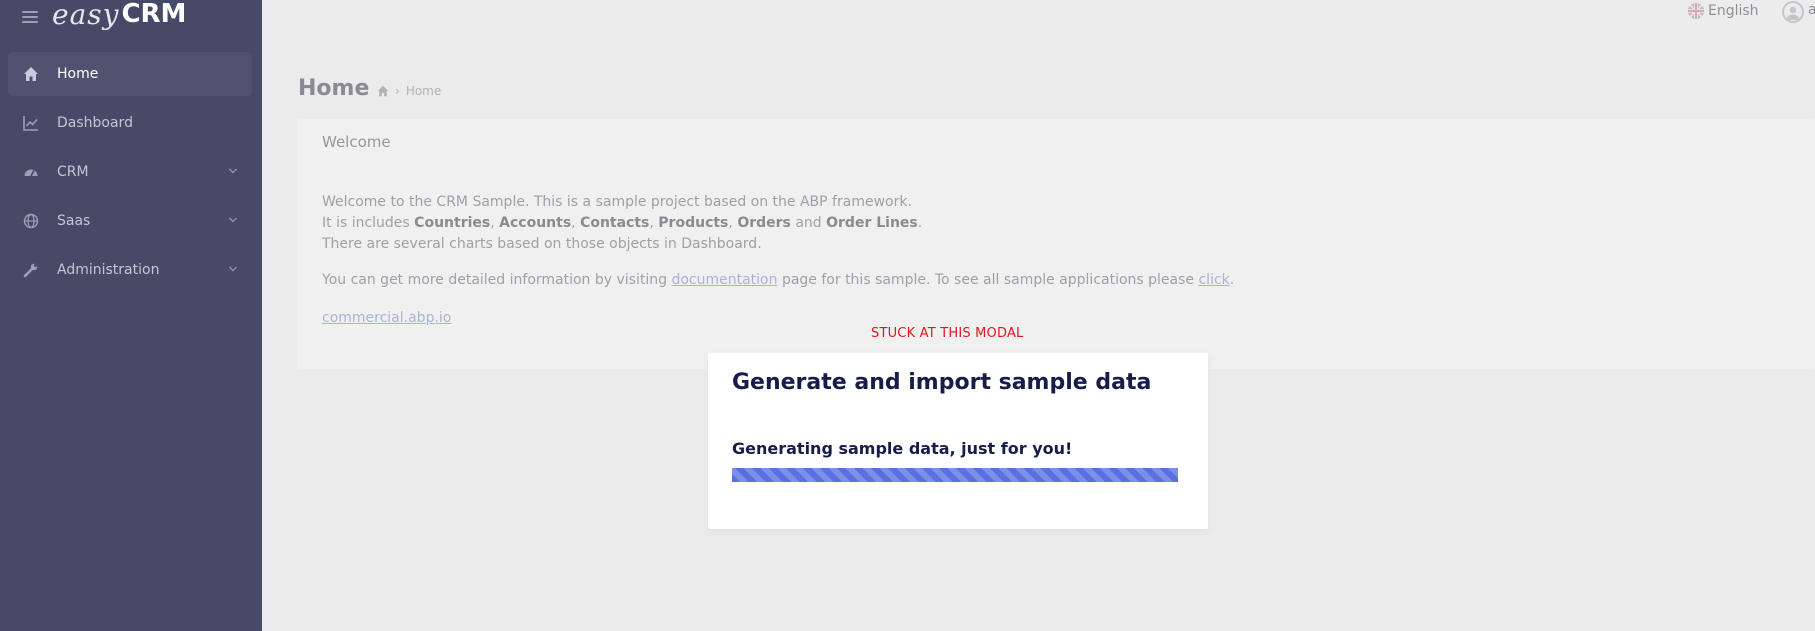 The image size is (1815, 631). Describe the element at coordinates (535, 223) in the screenshot. I see `entity-accounts: Accounts` at that location.